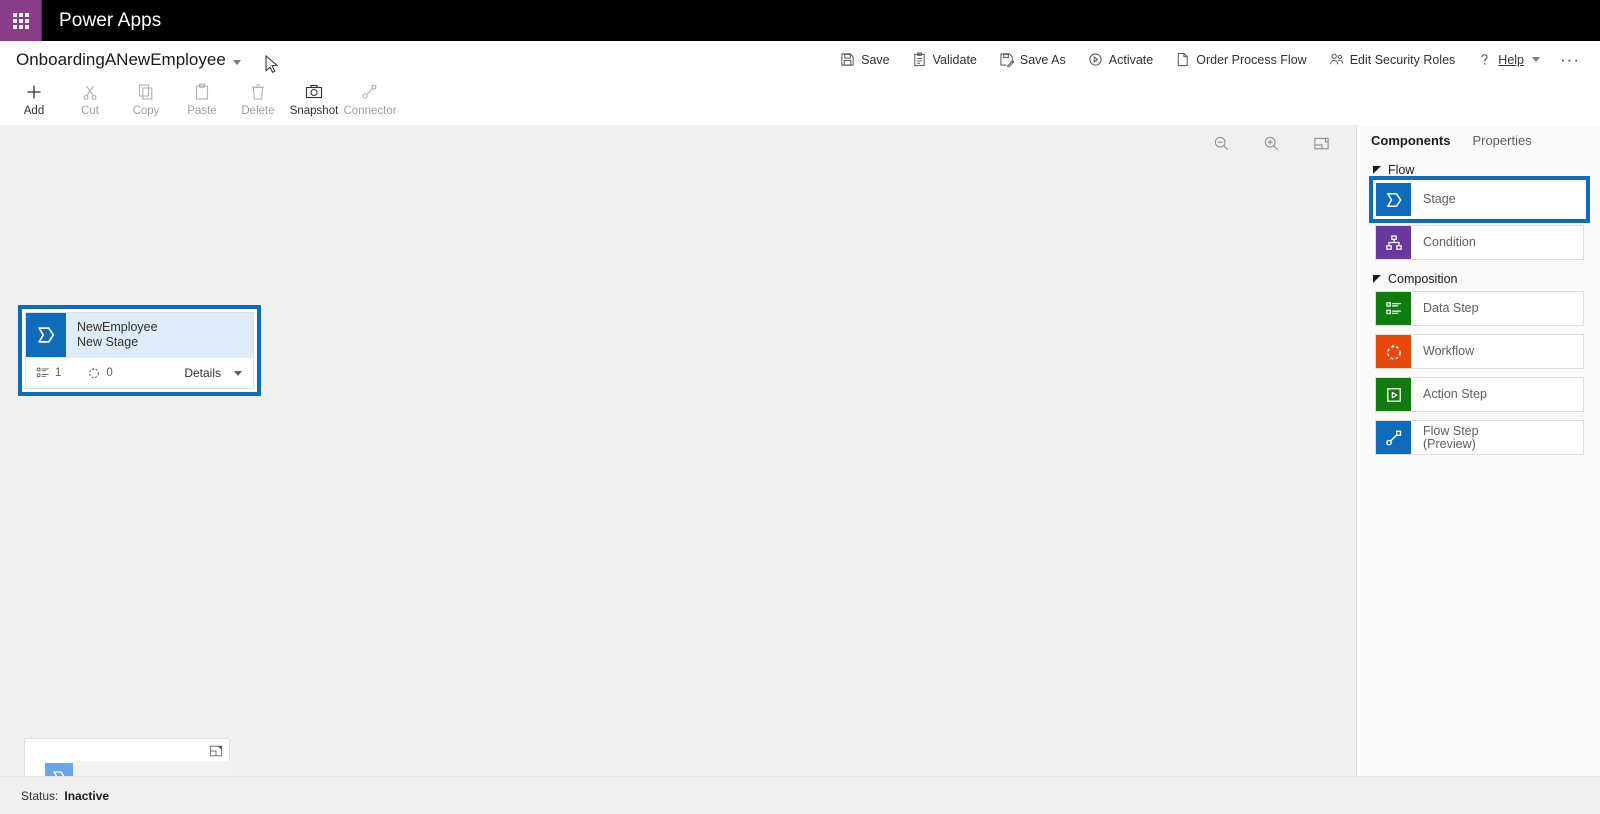 This screenshot has height=814, width=1600. I want to click on paste-button: Paste, so click(202, 101).